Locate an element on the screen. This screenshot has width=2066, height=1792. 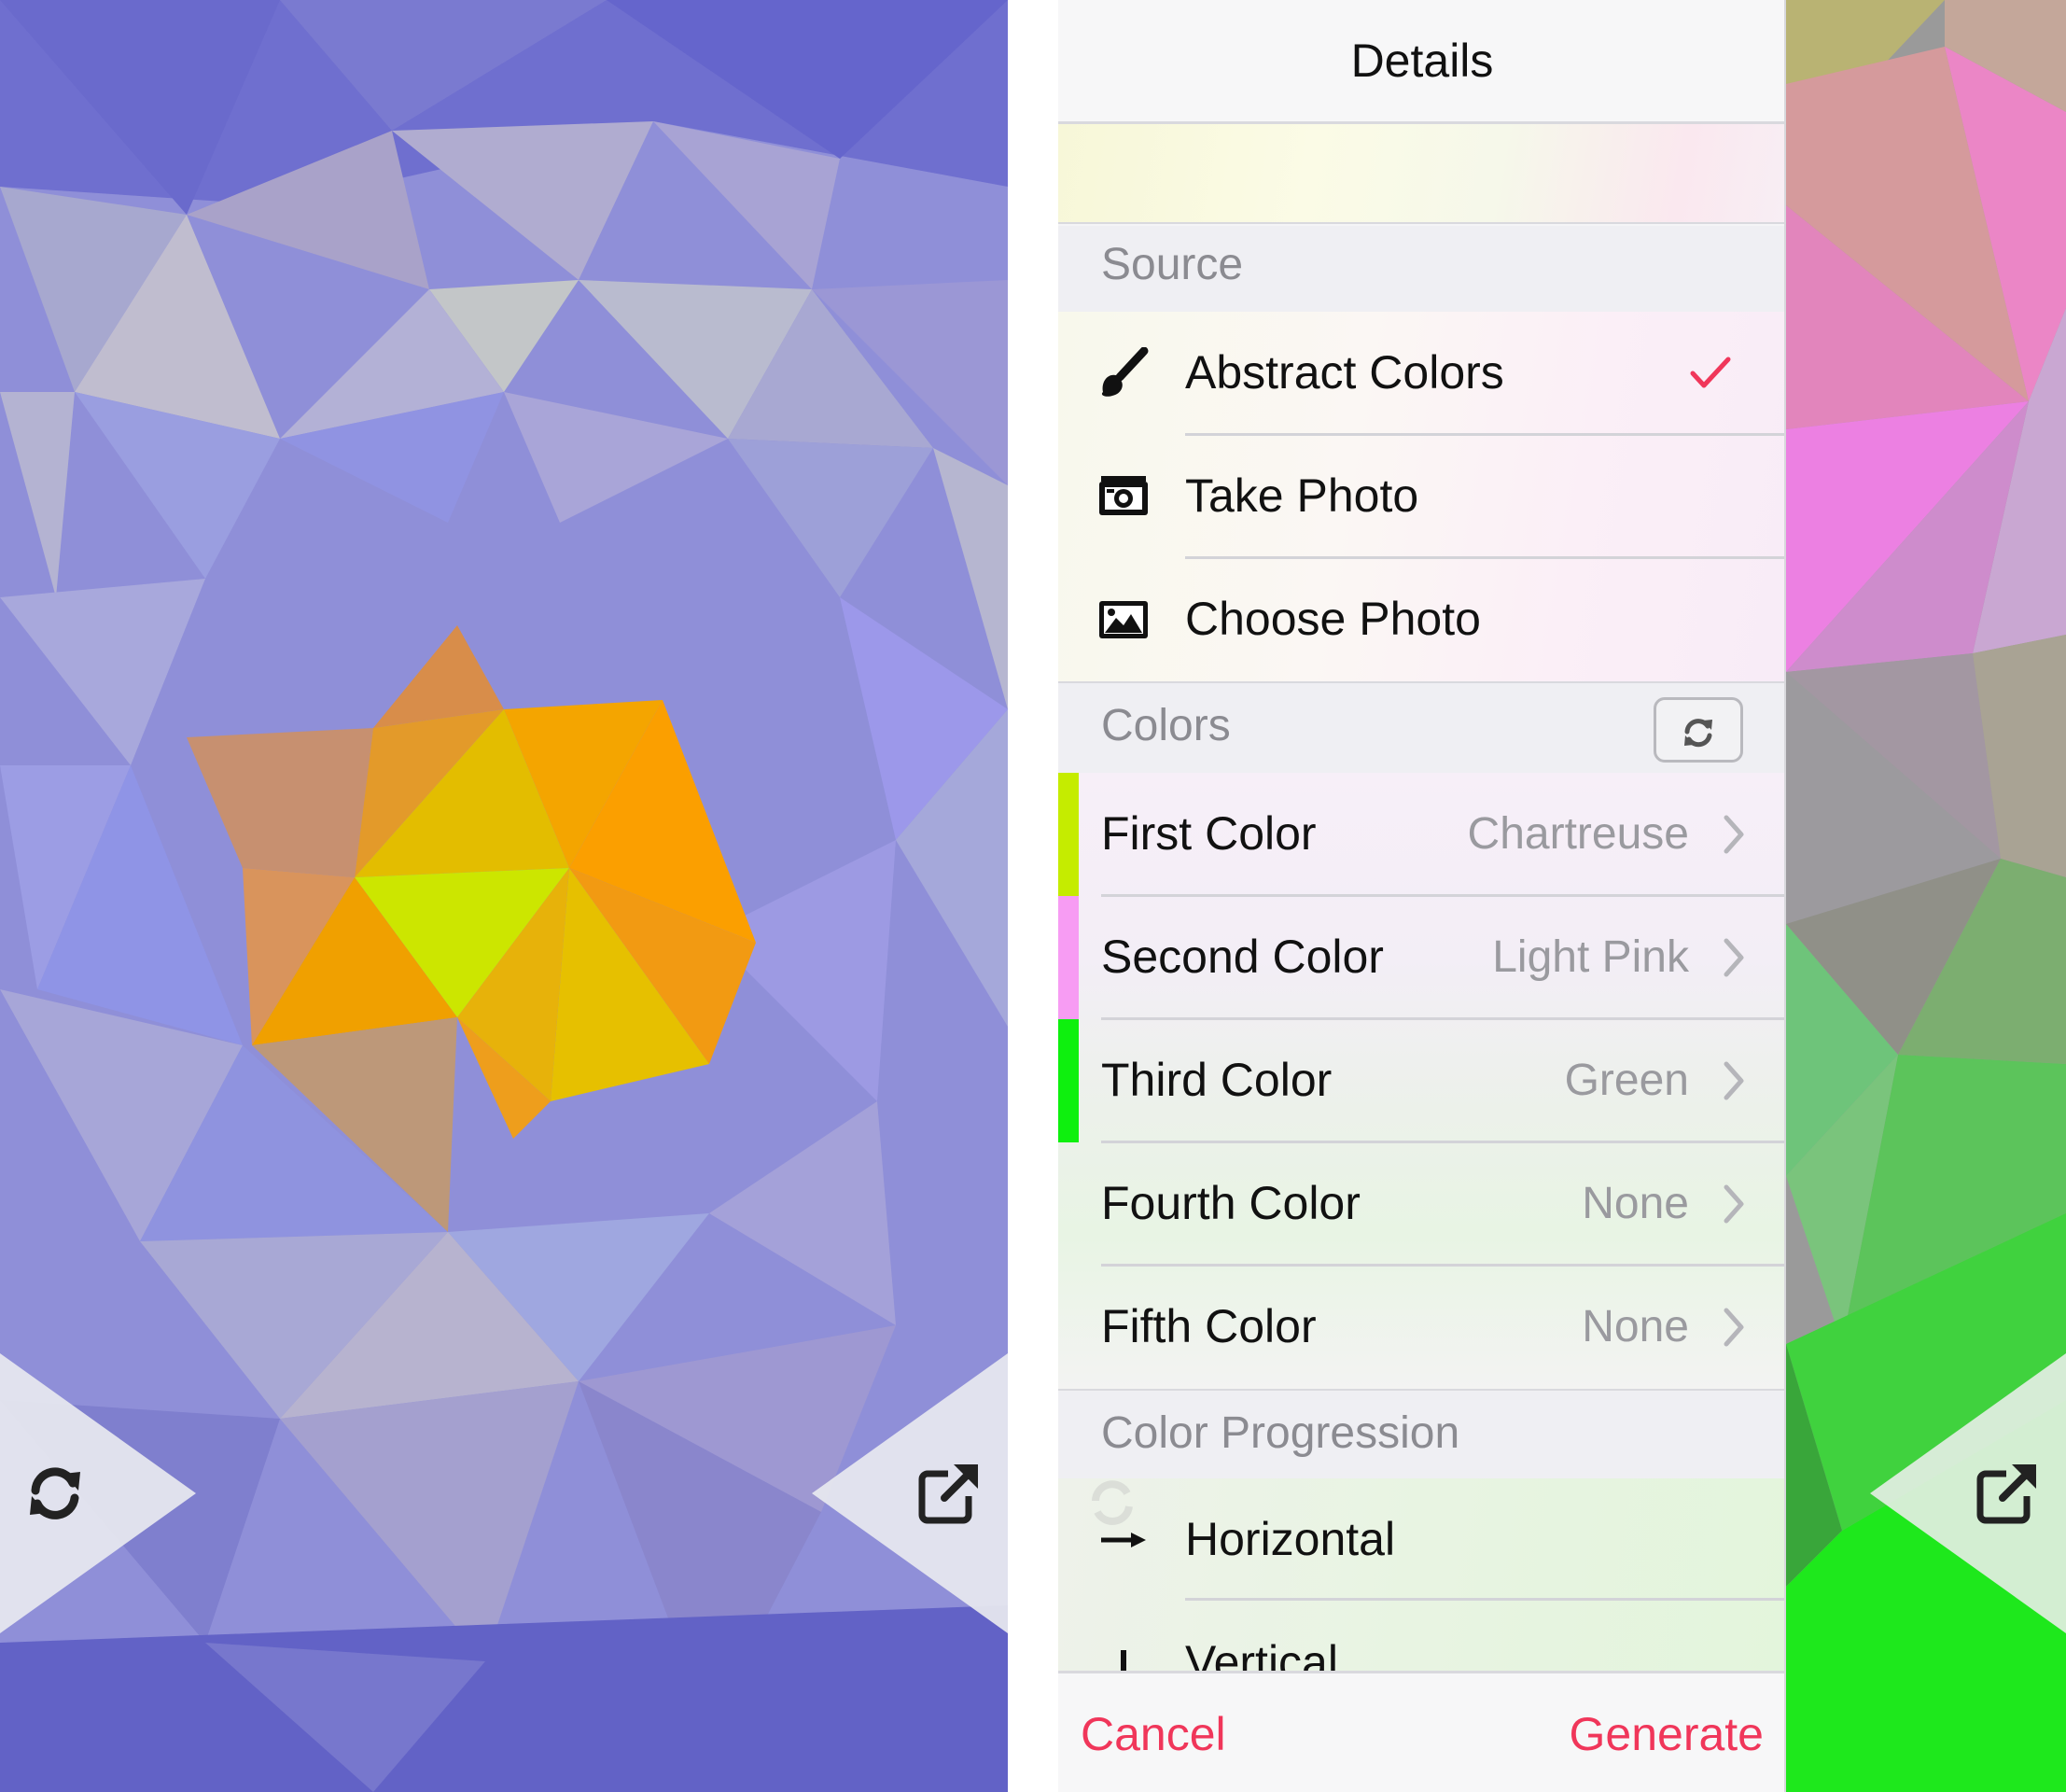
checkmark-icon is located at coordinates (1711, 373).